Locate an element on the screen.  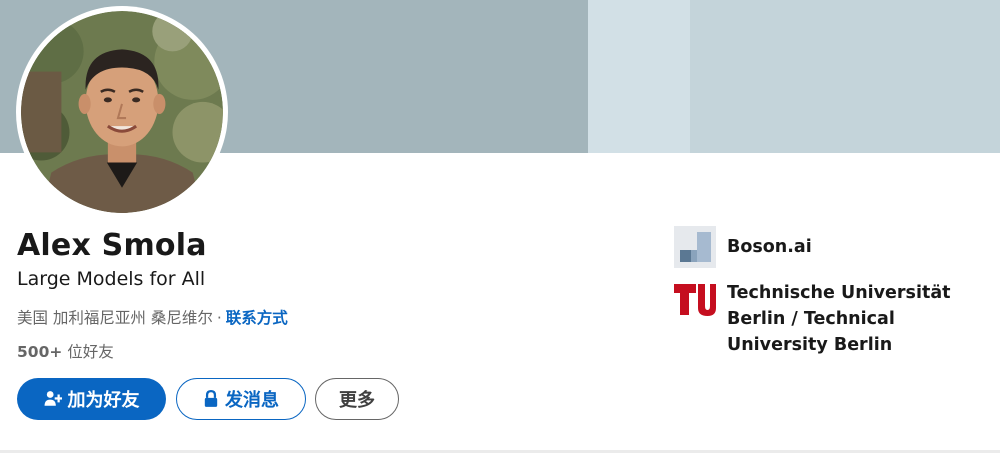
location-line: 美国 加利福尼亚州 桑尼维尔 · 联系方式 is located at coordinates (152, 317).